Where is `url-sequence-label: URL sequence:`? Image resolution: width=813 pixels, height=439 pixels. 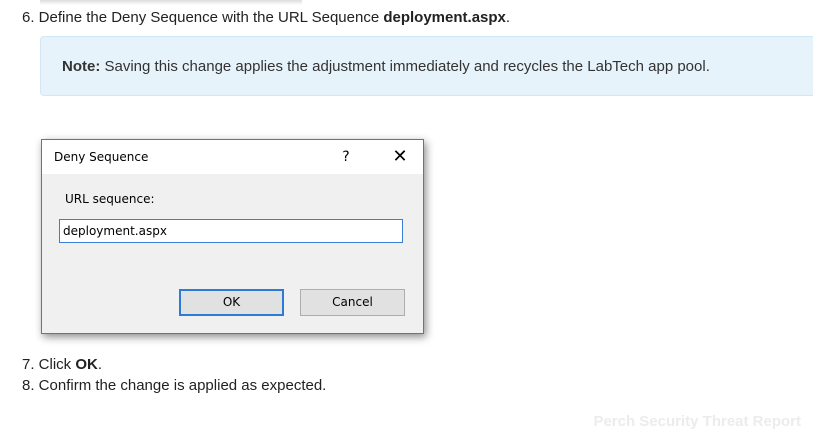
url-sequence-label: URL sequence: is located at coordinates (110, 199).